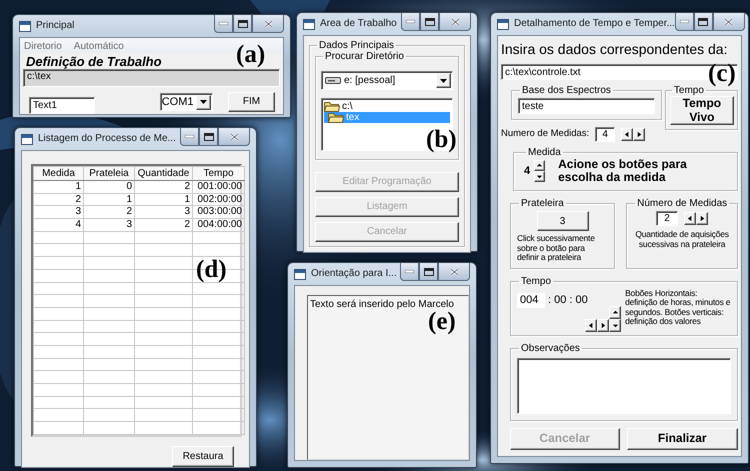 The height and width of the screenshot is (471, 750). What do you see at coordinates (614, 49) in the screenshot?
I see `form-heading: Insira os dados correspondentes da:` at bounding box center [614, 49].